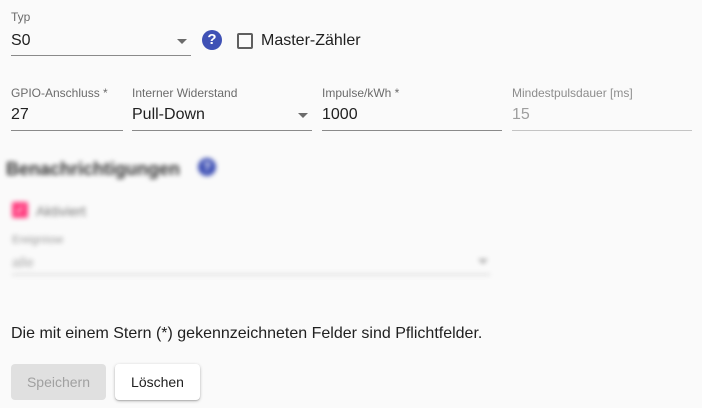  I want to click on master-zaehler-checkbox: Master-Zähler, so click(302, 41).